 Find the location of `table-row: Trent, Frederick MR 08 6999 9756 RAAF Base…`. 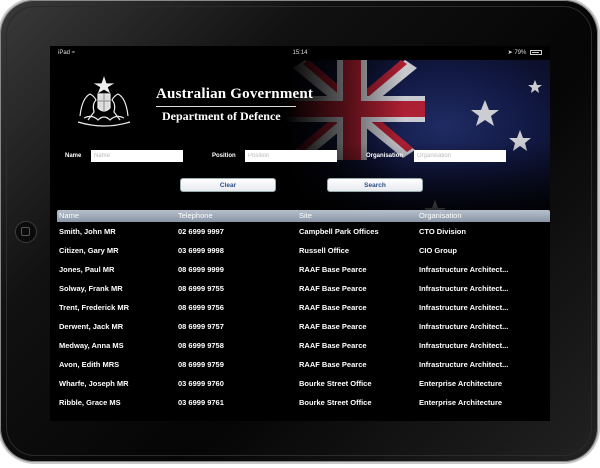

table-row: Trent, Frederick MR 08 6999 9756 RAAF Base… is located at coordinates (303, 307).